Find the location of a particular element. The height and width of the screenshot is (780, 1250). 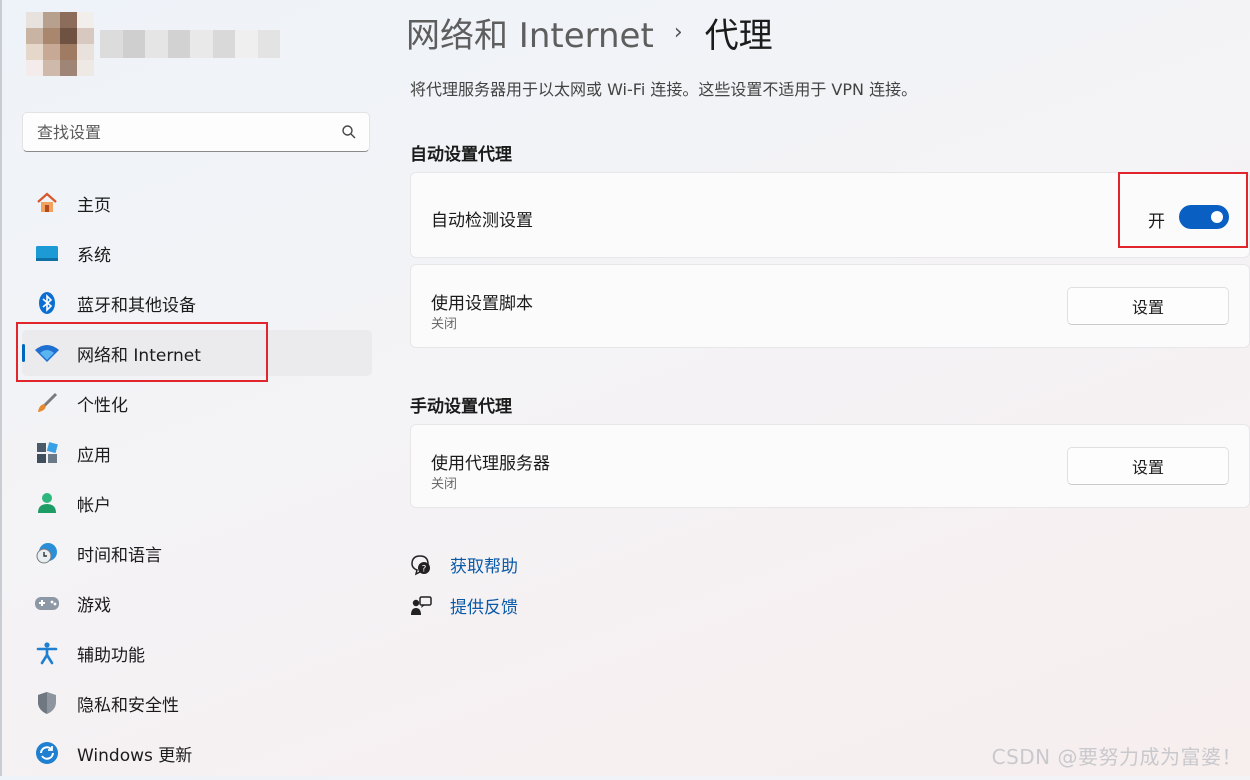

avatar is located at coordinates (60, 44).